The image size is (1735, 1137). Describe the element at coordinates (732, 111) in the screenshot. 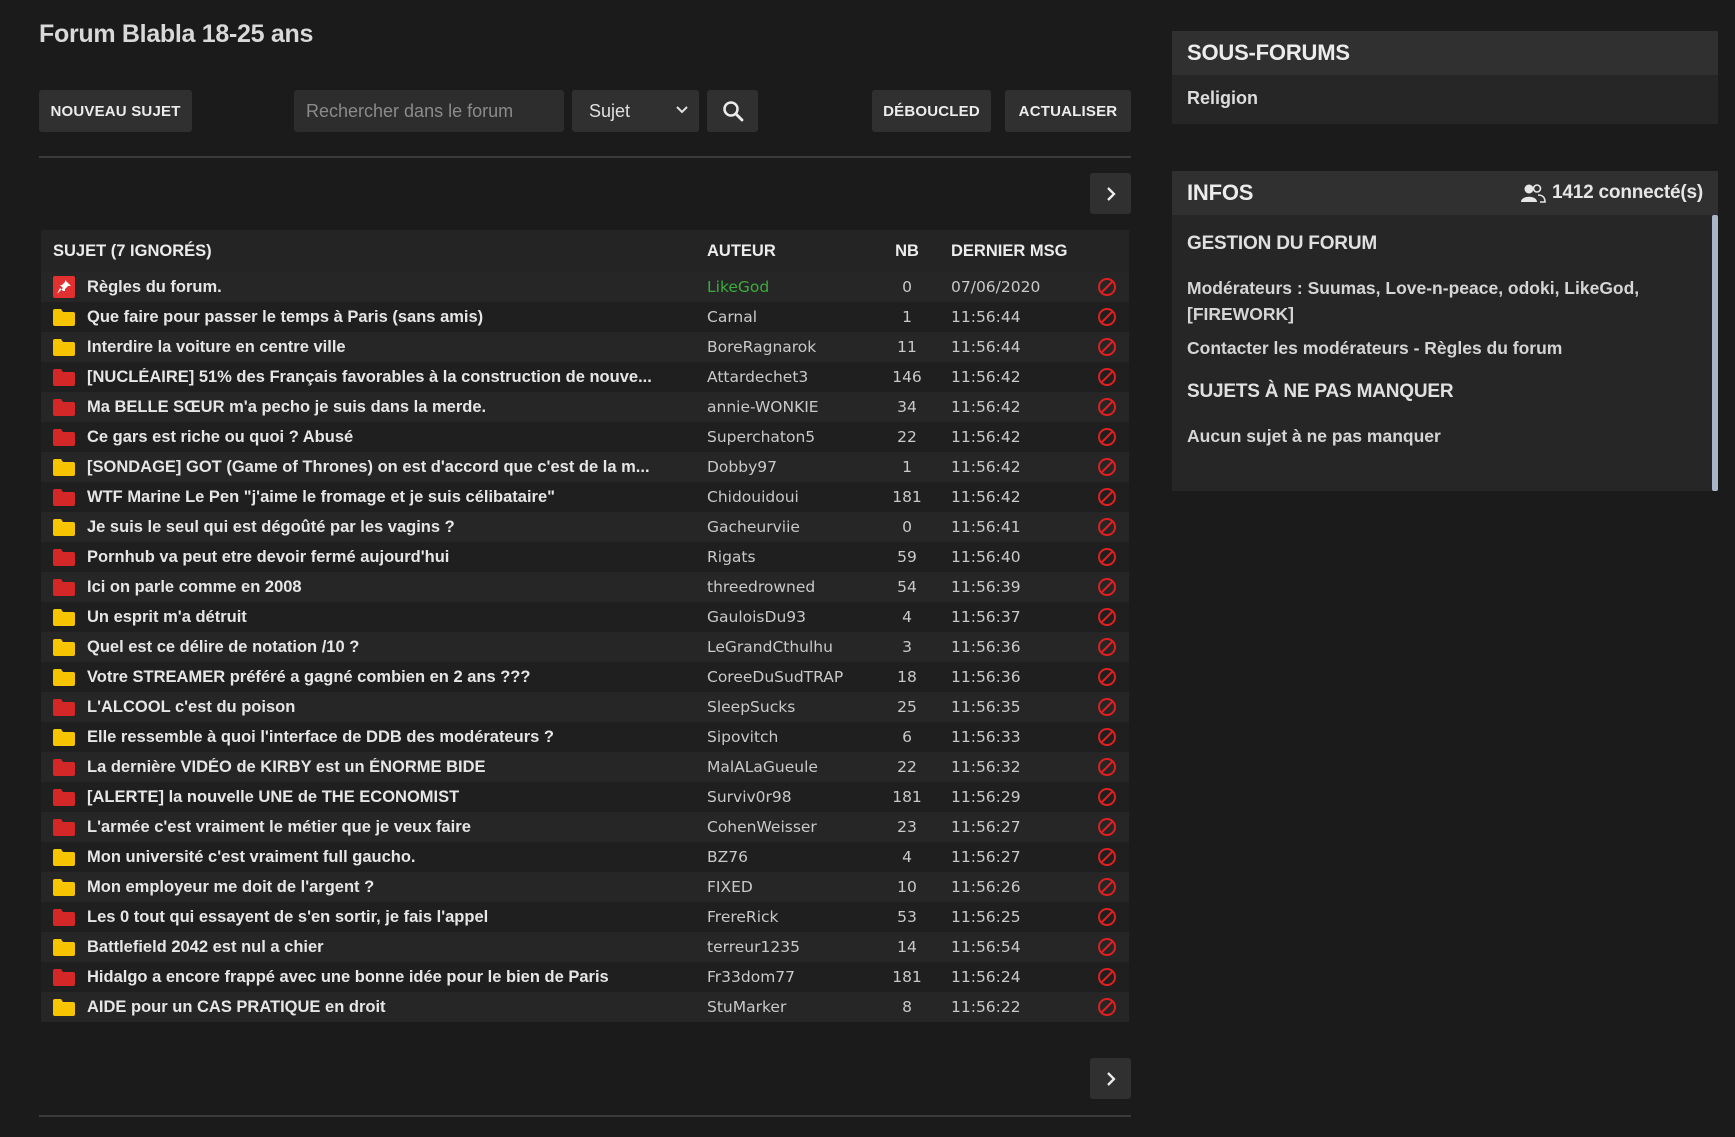

I see `search-button` at that location.